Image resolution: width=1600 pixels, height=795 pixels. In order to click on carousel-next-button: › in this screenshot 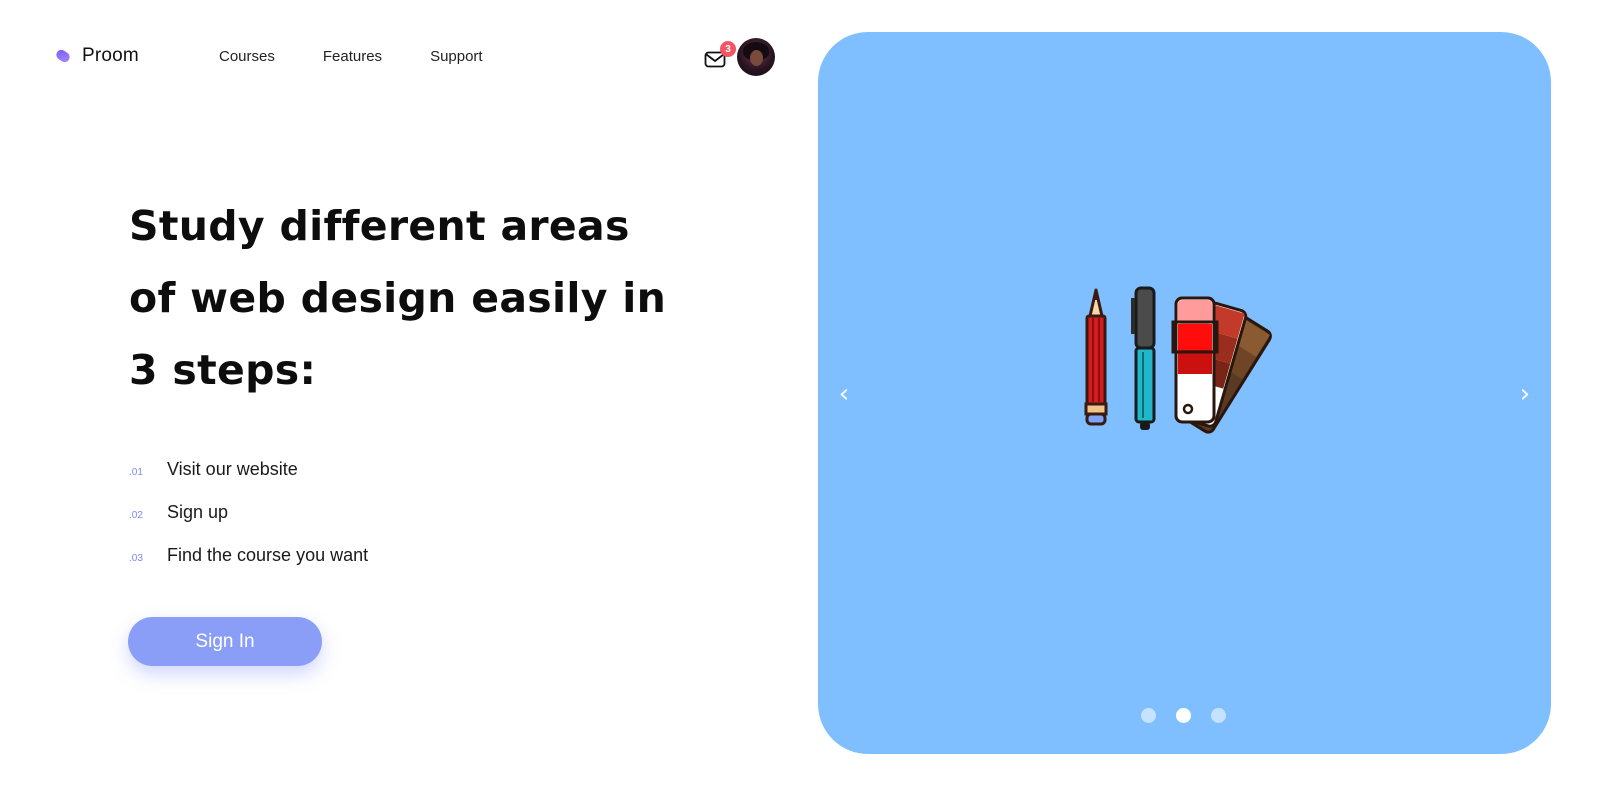, I will do `click(1525, 394)`.